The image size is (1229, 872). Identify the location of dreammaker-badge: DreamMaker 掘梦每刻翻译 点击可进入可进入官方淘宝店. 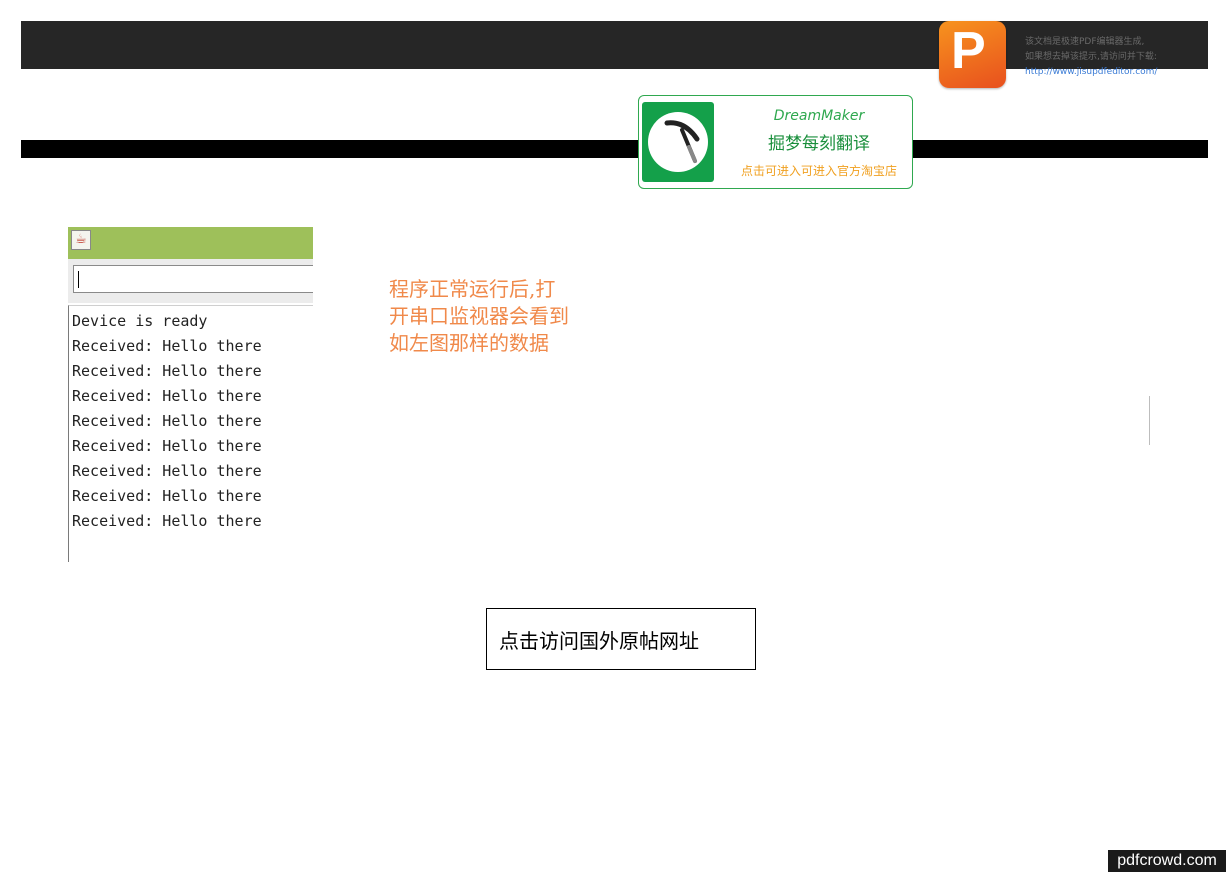
(775, 142).